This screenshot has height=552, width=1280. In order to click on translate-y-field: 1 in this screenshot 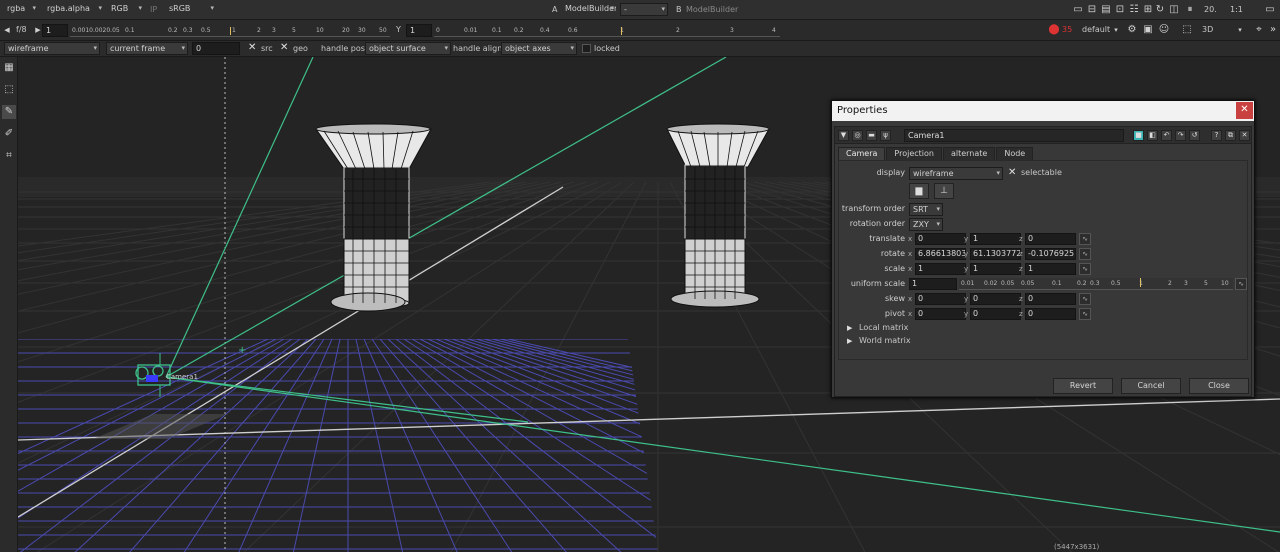, I will do `click(995, 239)`.